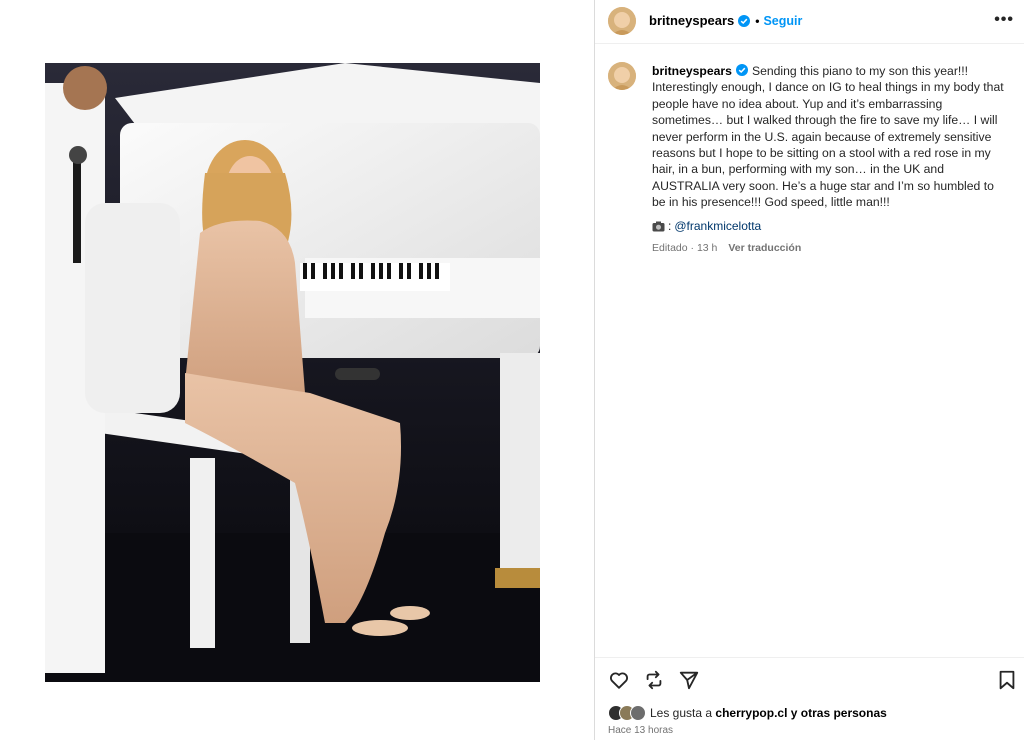 This screenshot has height=740, width=1024. I want to click on credit-mention-link: @frankmicelotta, so click(717, 226).